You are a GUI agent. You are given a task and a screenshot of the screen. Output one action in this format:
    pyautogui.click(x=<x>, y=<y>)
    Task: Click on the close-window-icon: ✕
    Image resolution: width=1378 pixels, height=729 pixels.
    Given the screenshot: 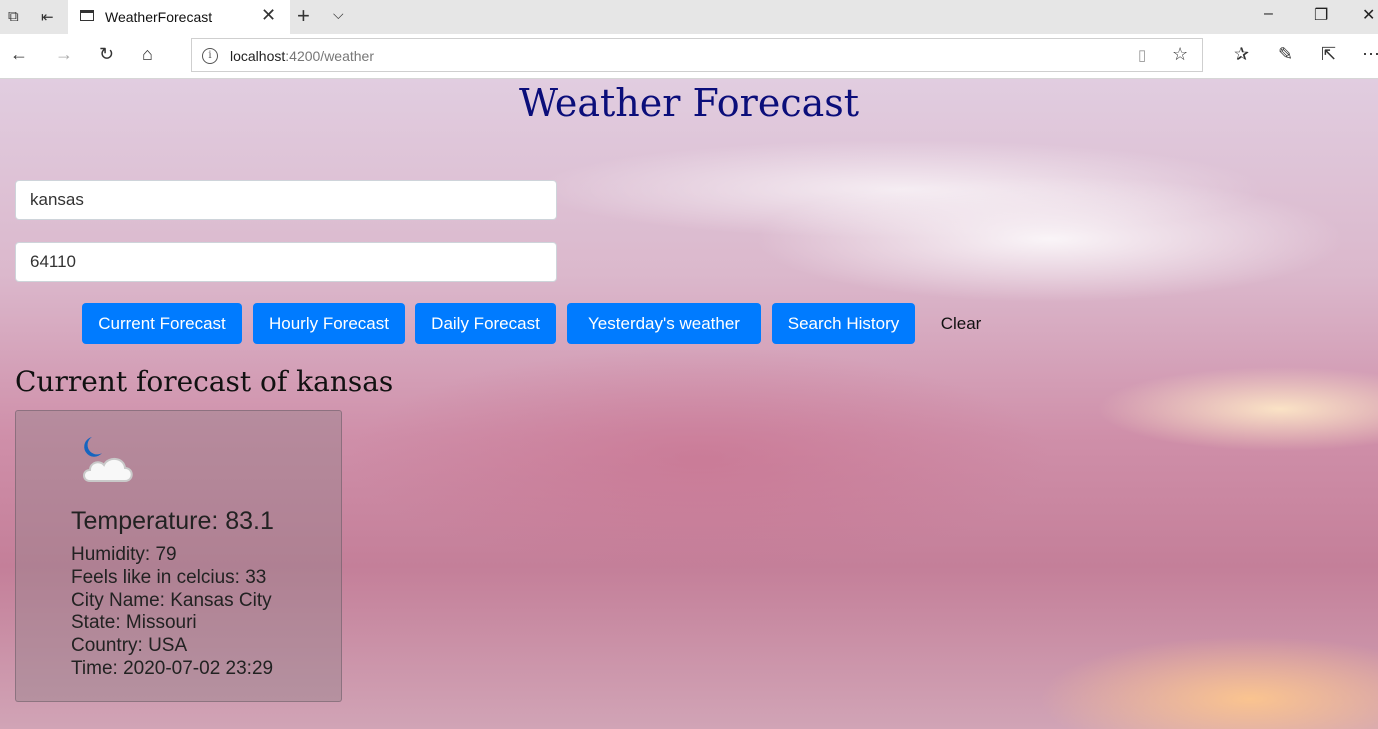 What is the action you would take?
    pyautogui.click(x=1368, y=15)
    